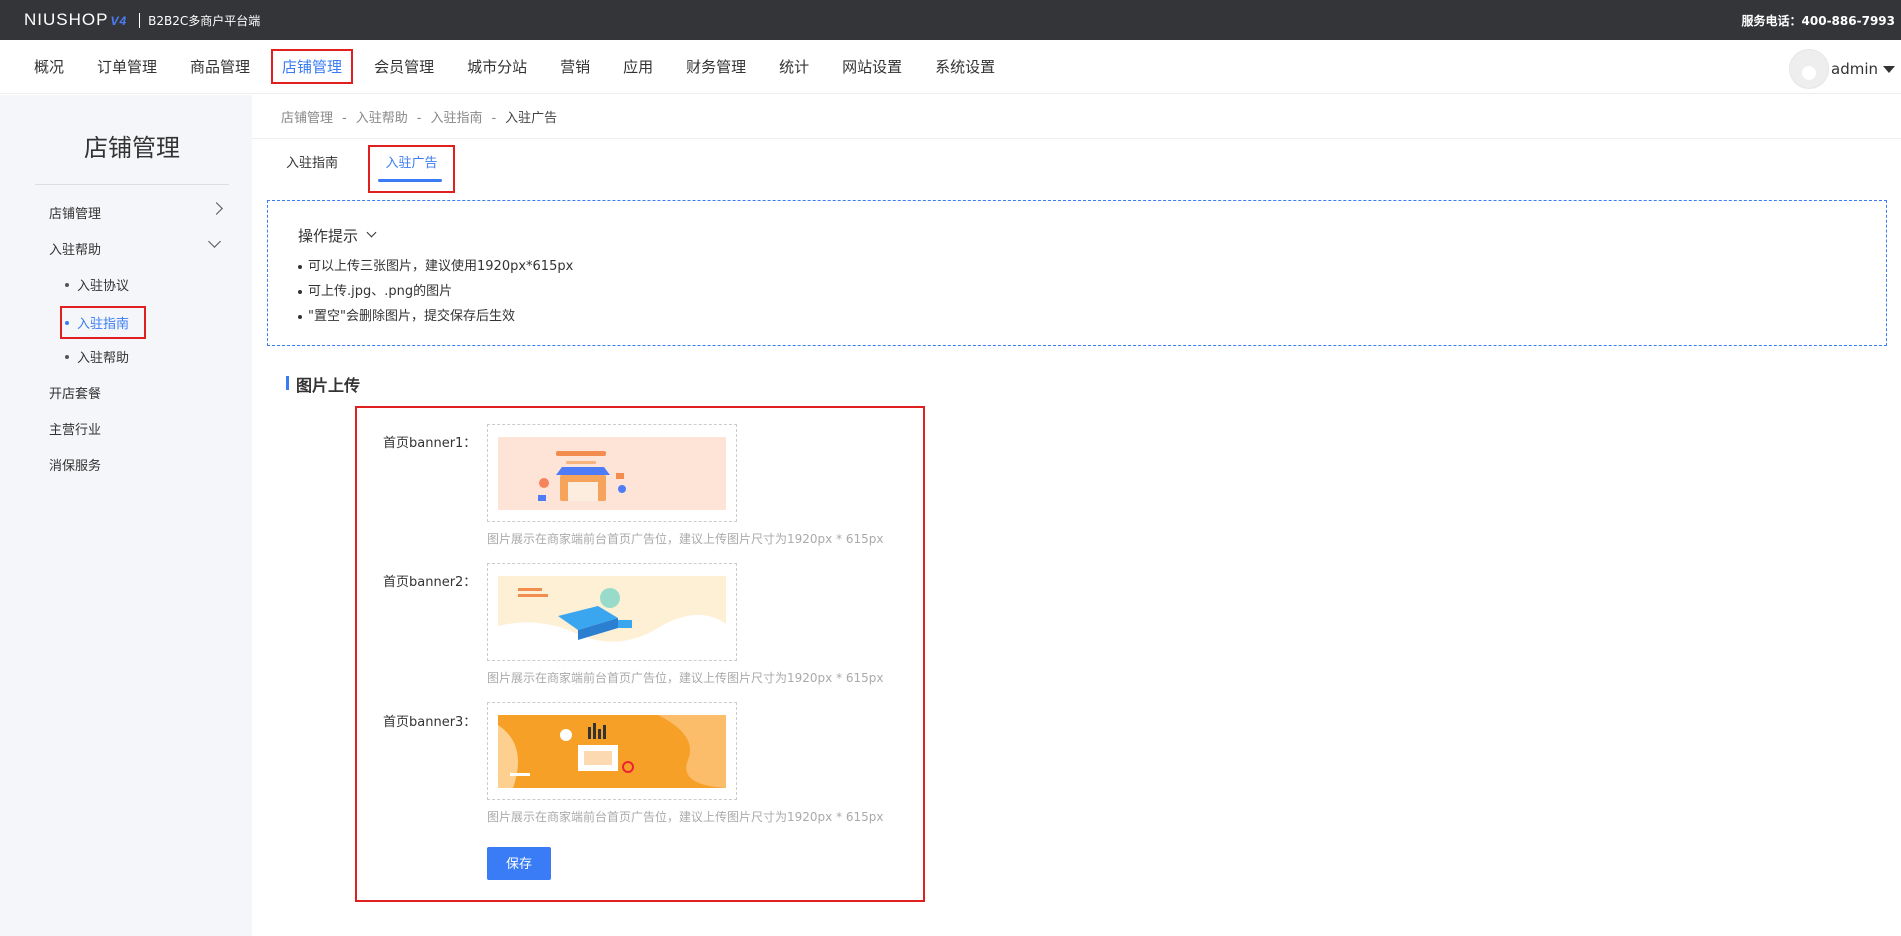 This screenshot has width=1901, height=936. Describe the element at coordinates (685, 539) in the screenshot. I see `banner1-hint: 图片展示在商家端前台首页广告位，建议上传图片尺寸为1920px * 615px` at that location.